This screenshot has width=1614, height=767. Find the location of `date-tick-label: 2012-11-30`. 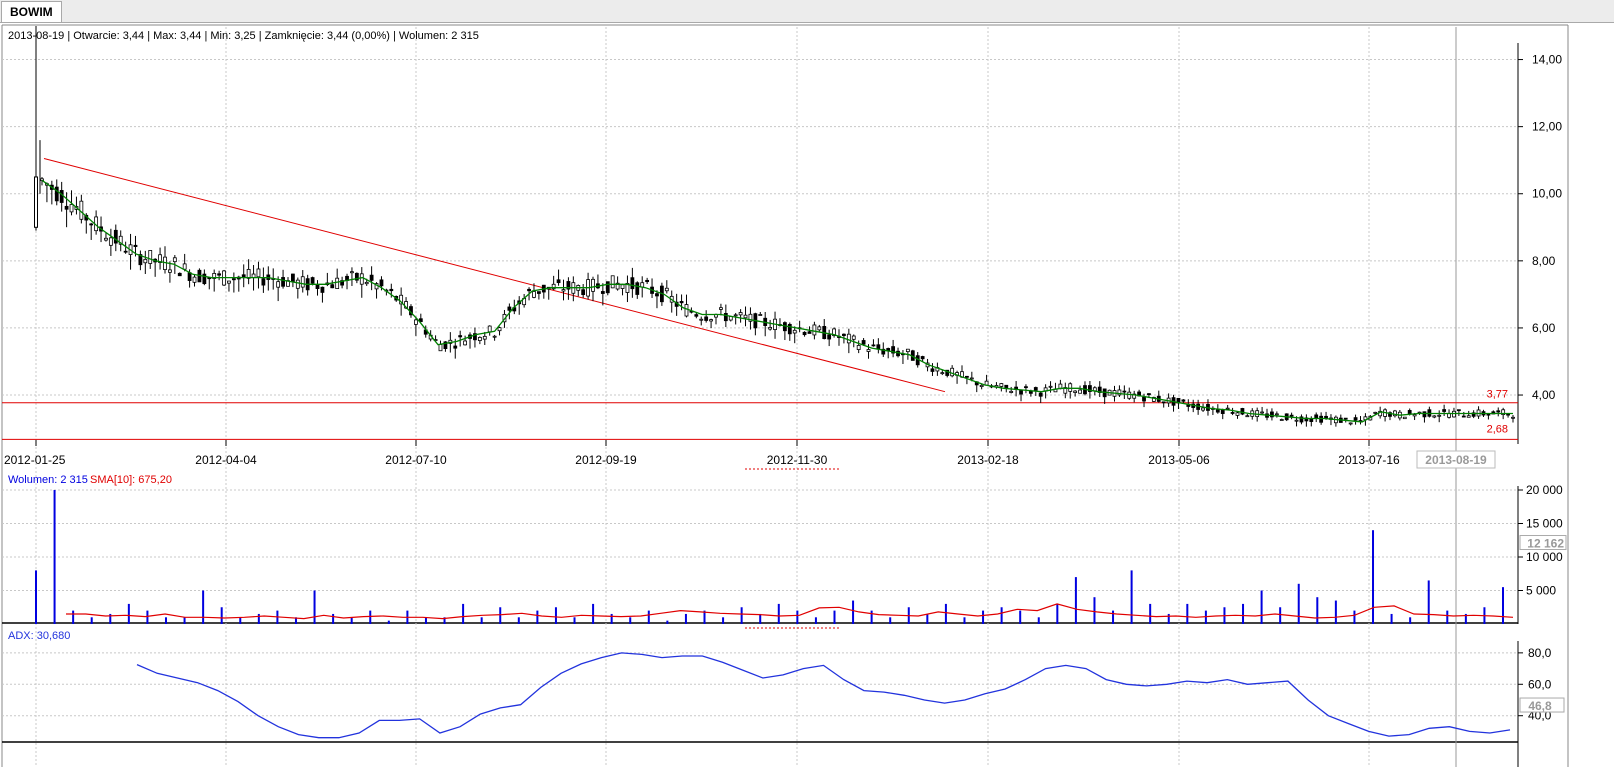

date-tick-label: 2012-11-30 is located at coordinates (797, 460).